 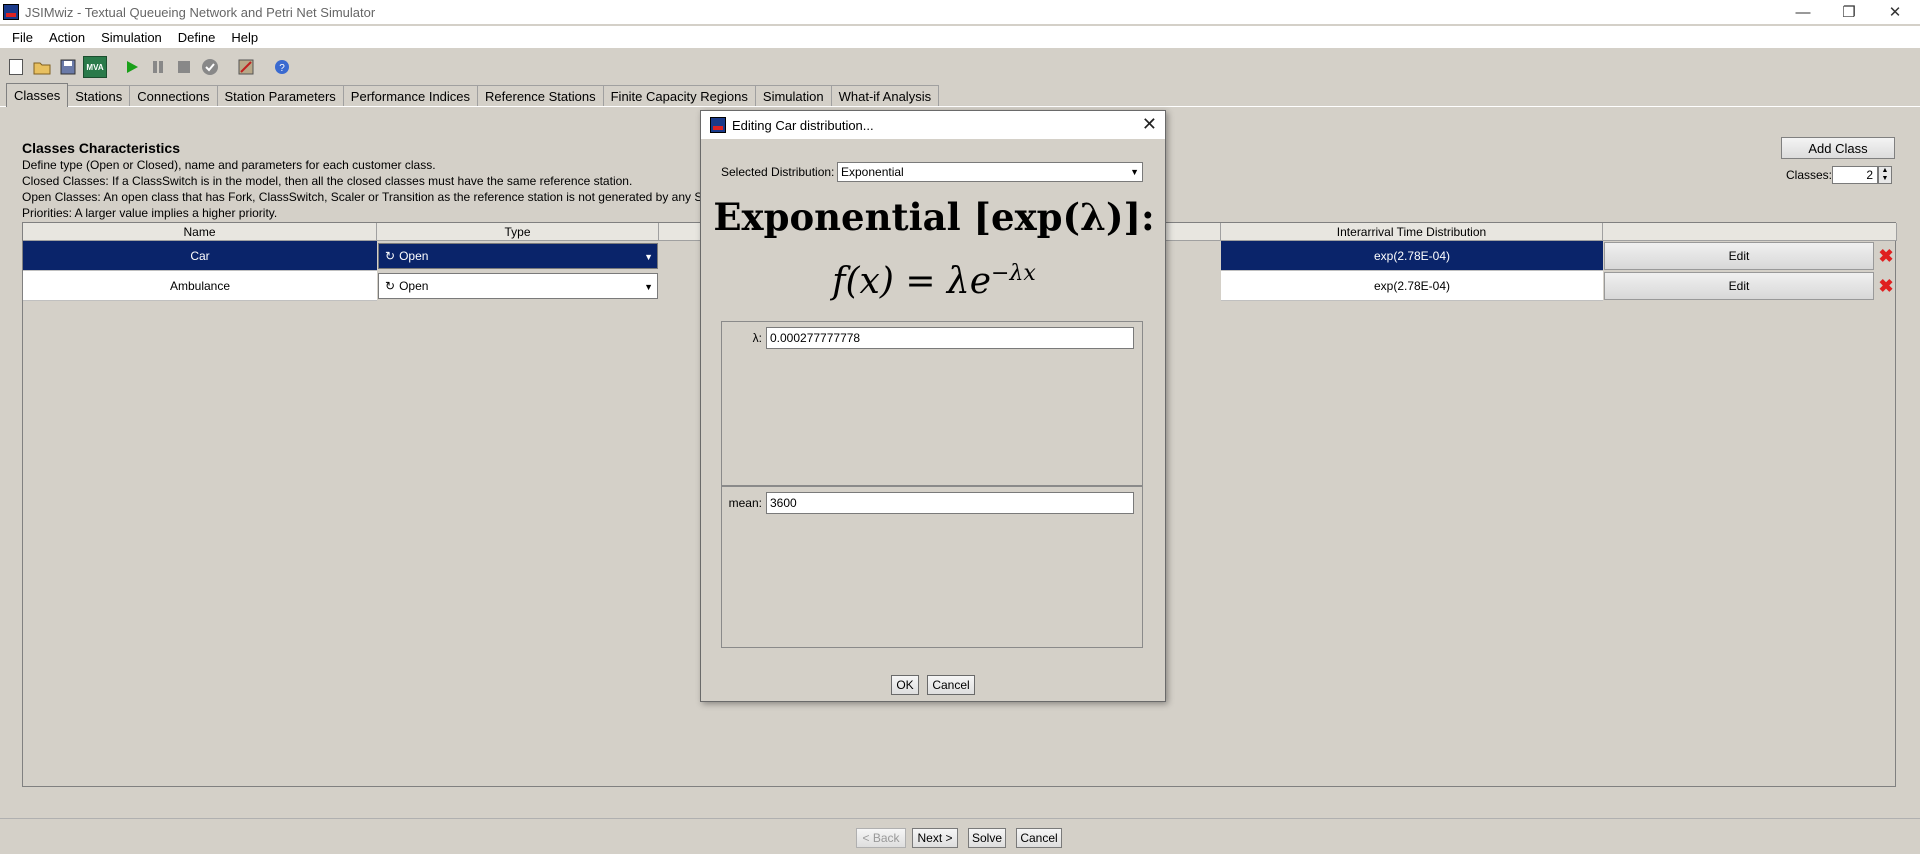 What do you see at coordinates (1838, 148) in the screenshot?
I see `add-class-button: Add Class` at bounding box center [1838, 148].